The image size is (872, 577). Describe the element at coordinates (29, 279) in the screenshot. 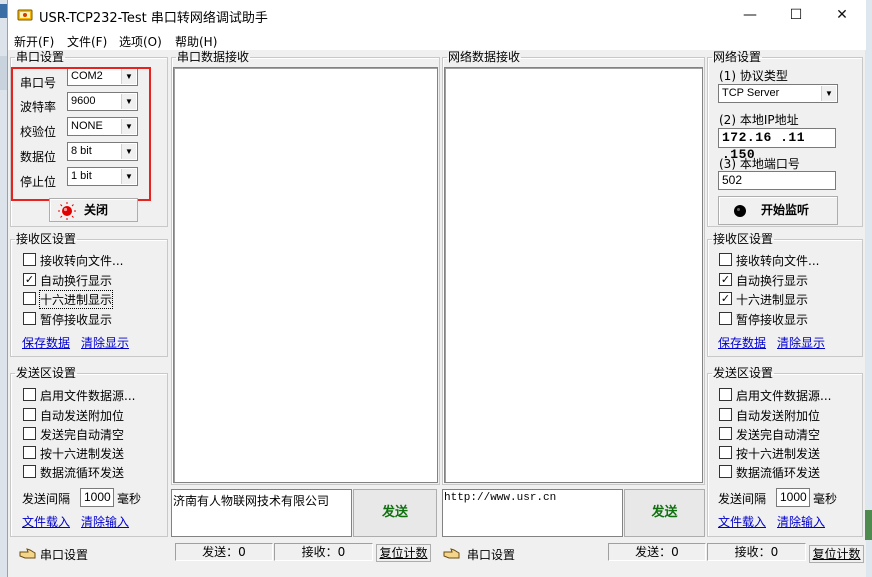

I see `left-recv-opt-1-checkbox: ✓` at that location.